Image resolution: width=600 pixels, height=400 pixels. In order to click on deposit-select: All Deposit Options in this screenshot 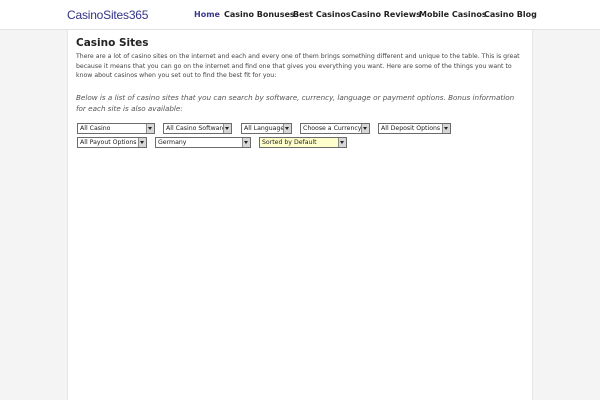, I will do `click(414, 128)`.